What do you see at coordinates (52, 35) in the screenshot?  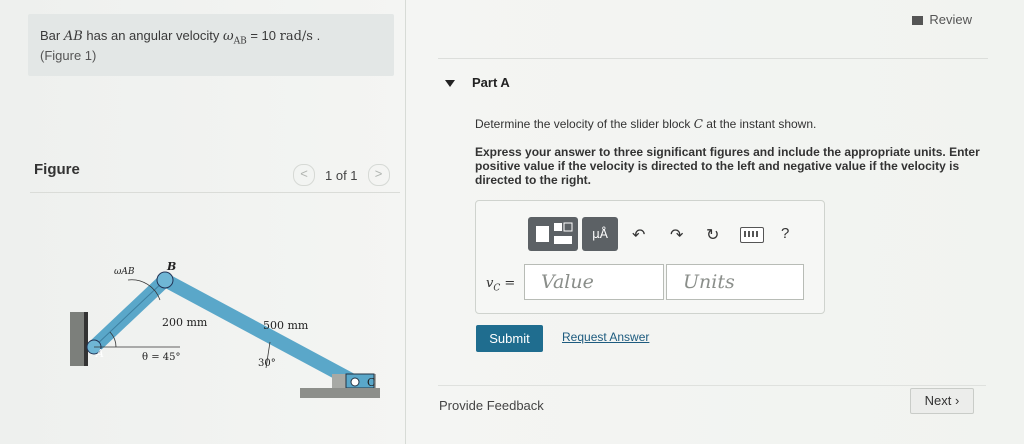 I see `problem-text-part: Bar` at bounding box center [52, 35].